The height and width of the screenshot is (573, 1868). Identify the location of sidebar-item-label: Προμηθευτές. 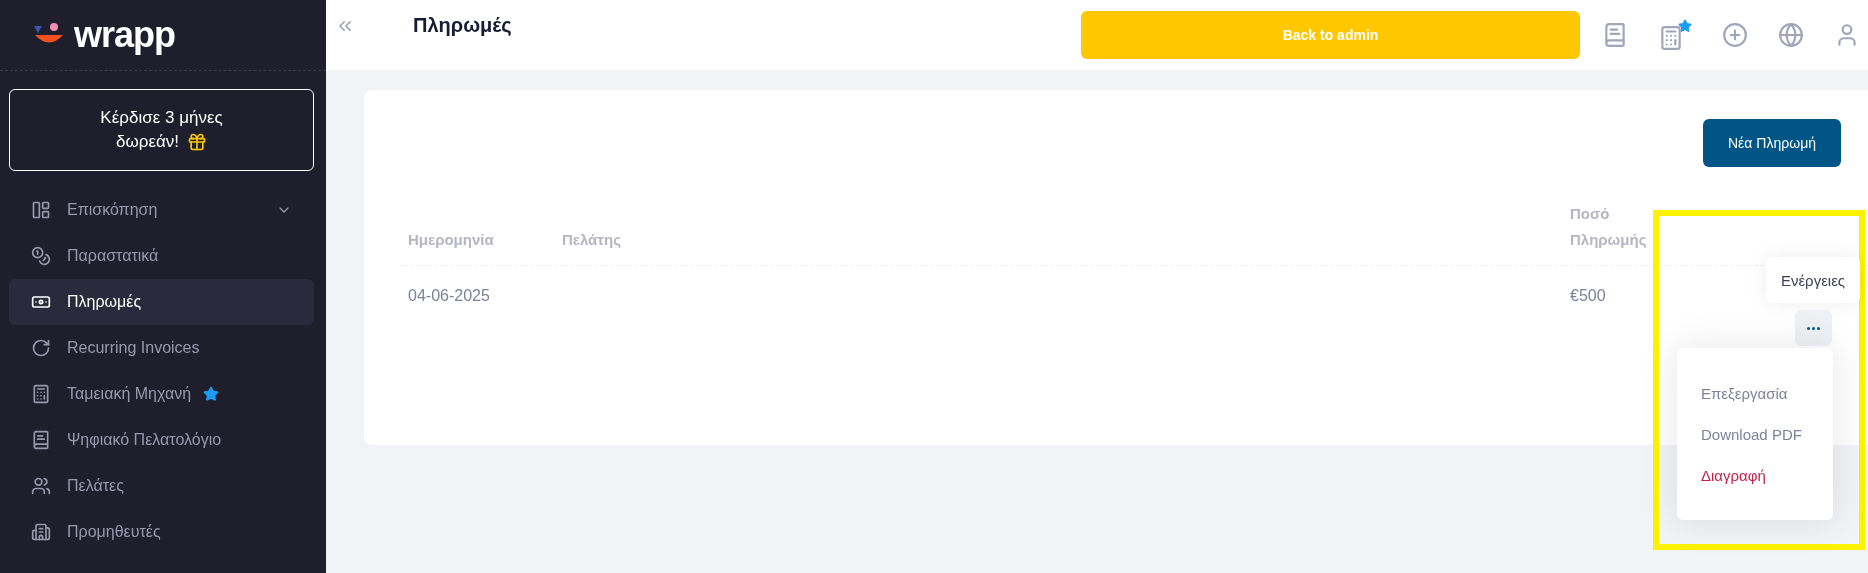
(114, 532).